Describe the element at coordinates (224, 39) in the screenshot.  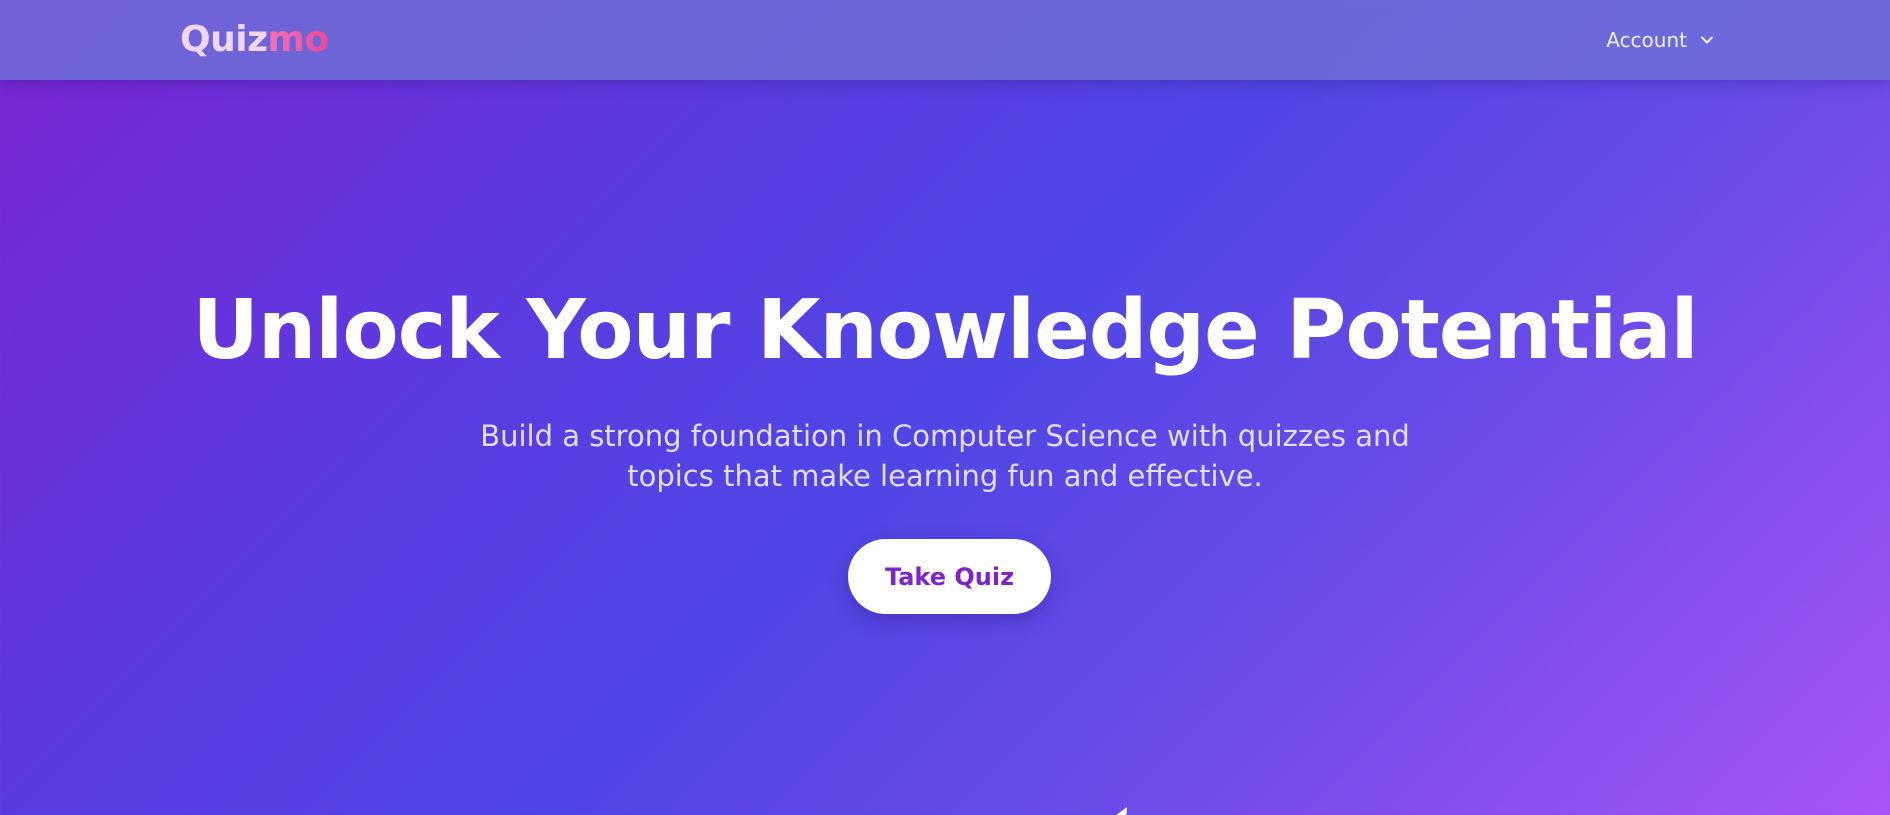
I see `logo-text-part1: Quiz` at that location.